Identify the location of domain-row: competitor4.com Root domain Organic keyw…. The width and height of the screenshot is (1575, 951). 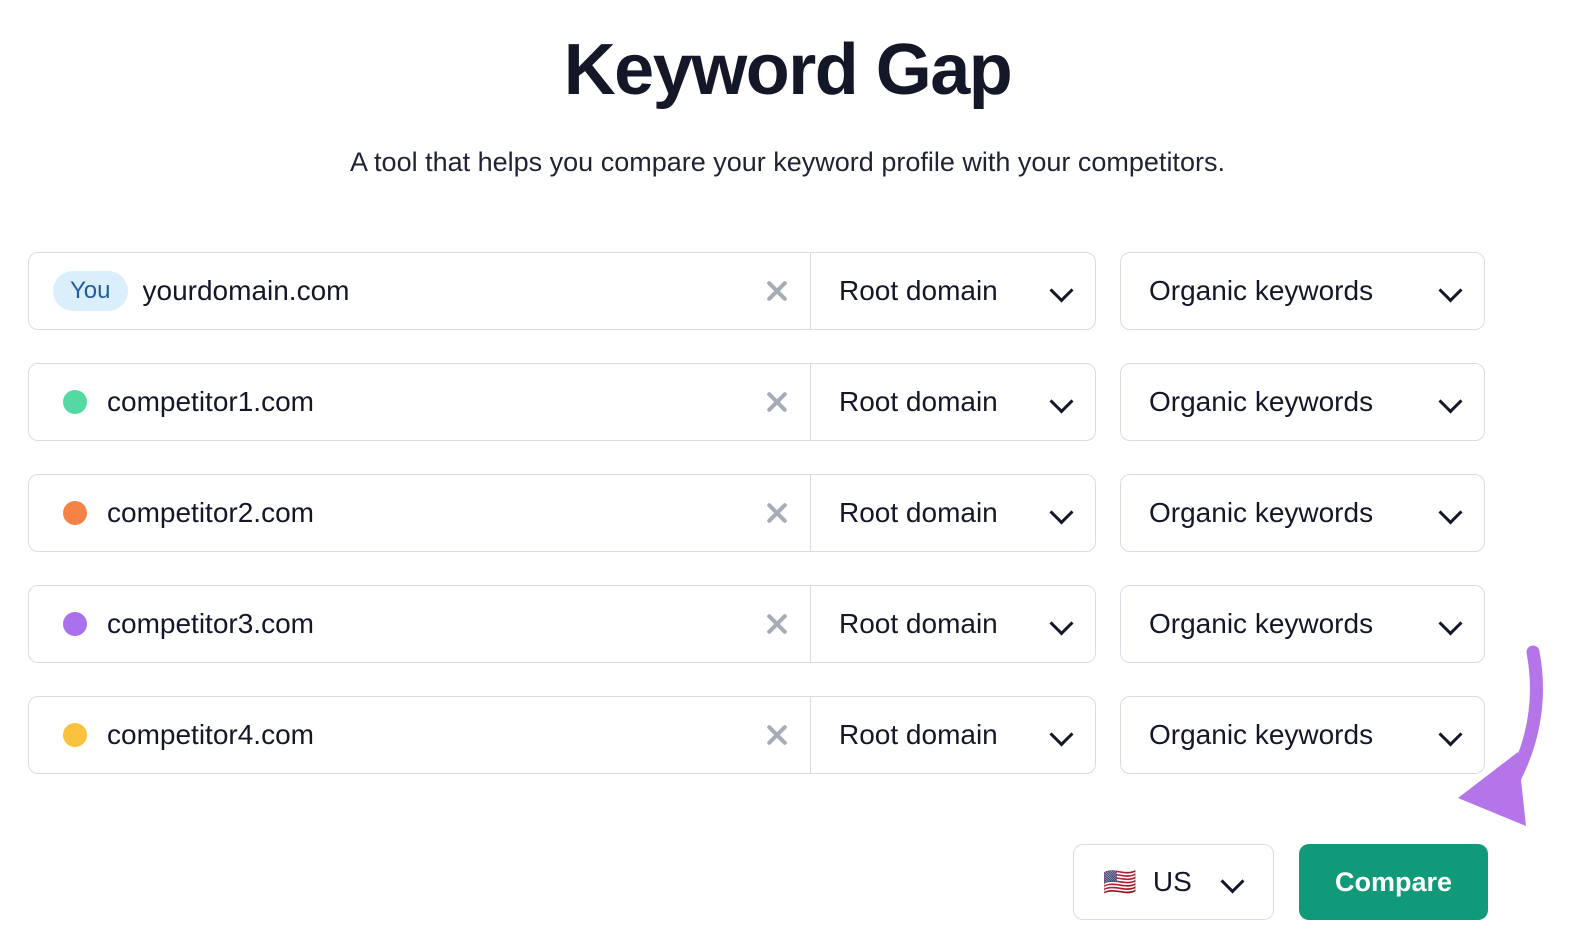
(758, 735).